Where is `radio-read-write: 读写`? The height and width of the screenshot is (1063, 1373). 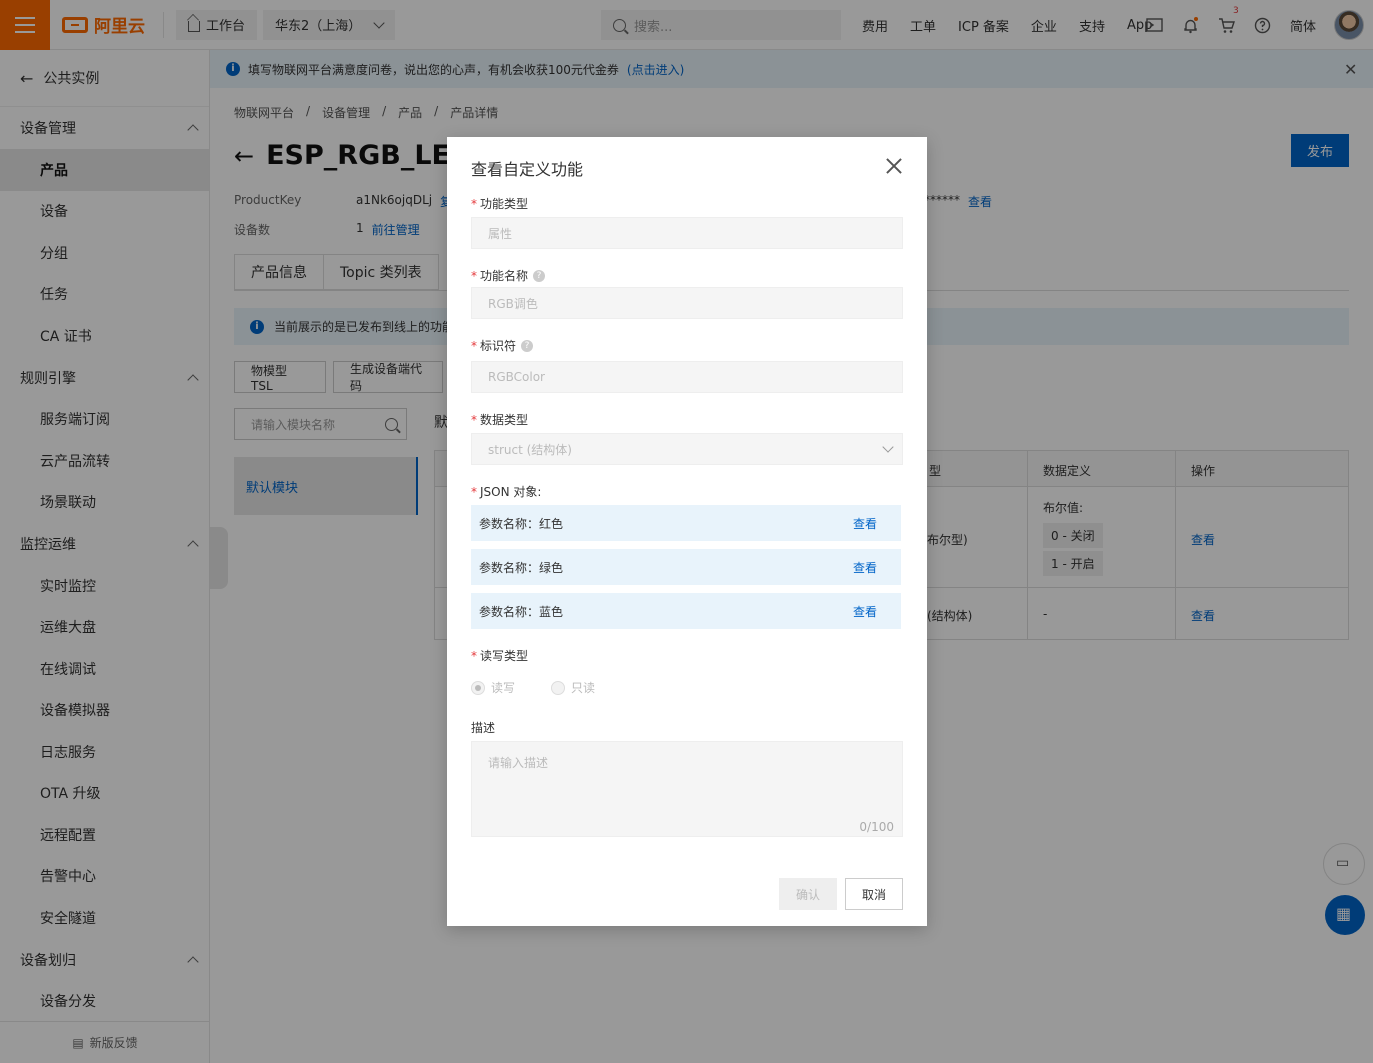
radio-read-write: 读写 is located at coordinates (493, 687).